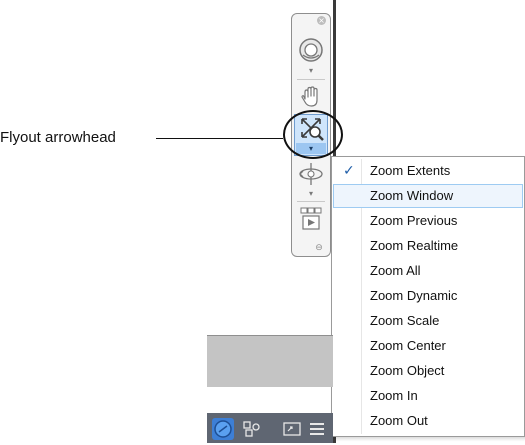 This screenshot has width=525, height=445. What do you see at coordinates (251, 429) in the screenshot?
I see `workspace-switch-icon` at bounding box center [251, 429].